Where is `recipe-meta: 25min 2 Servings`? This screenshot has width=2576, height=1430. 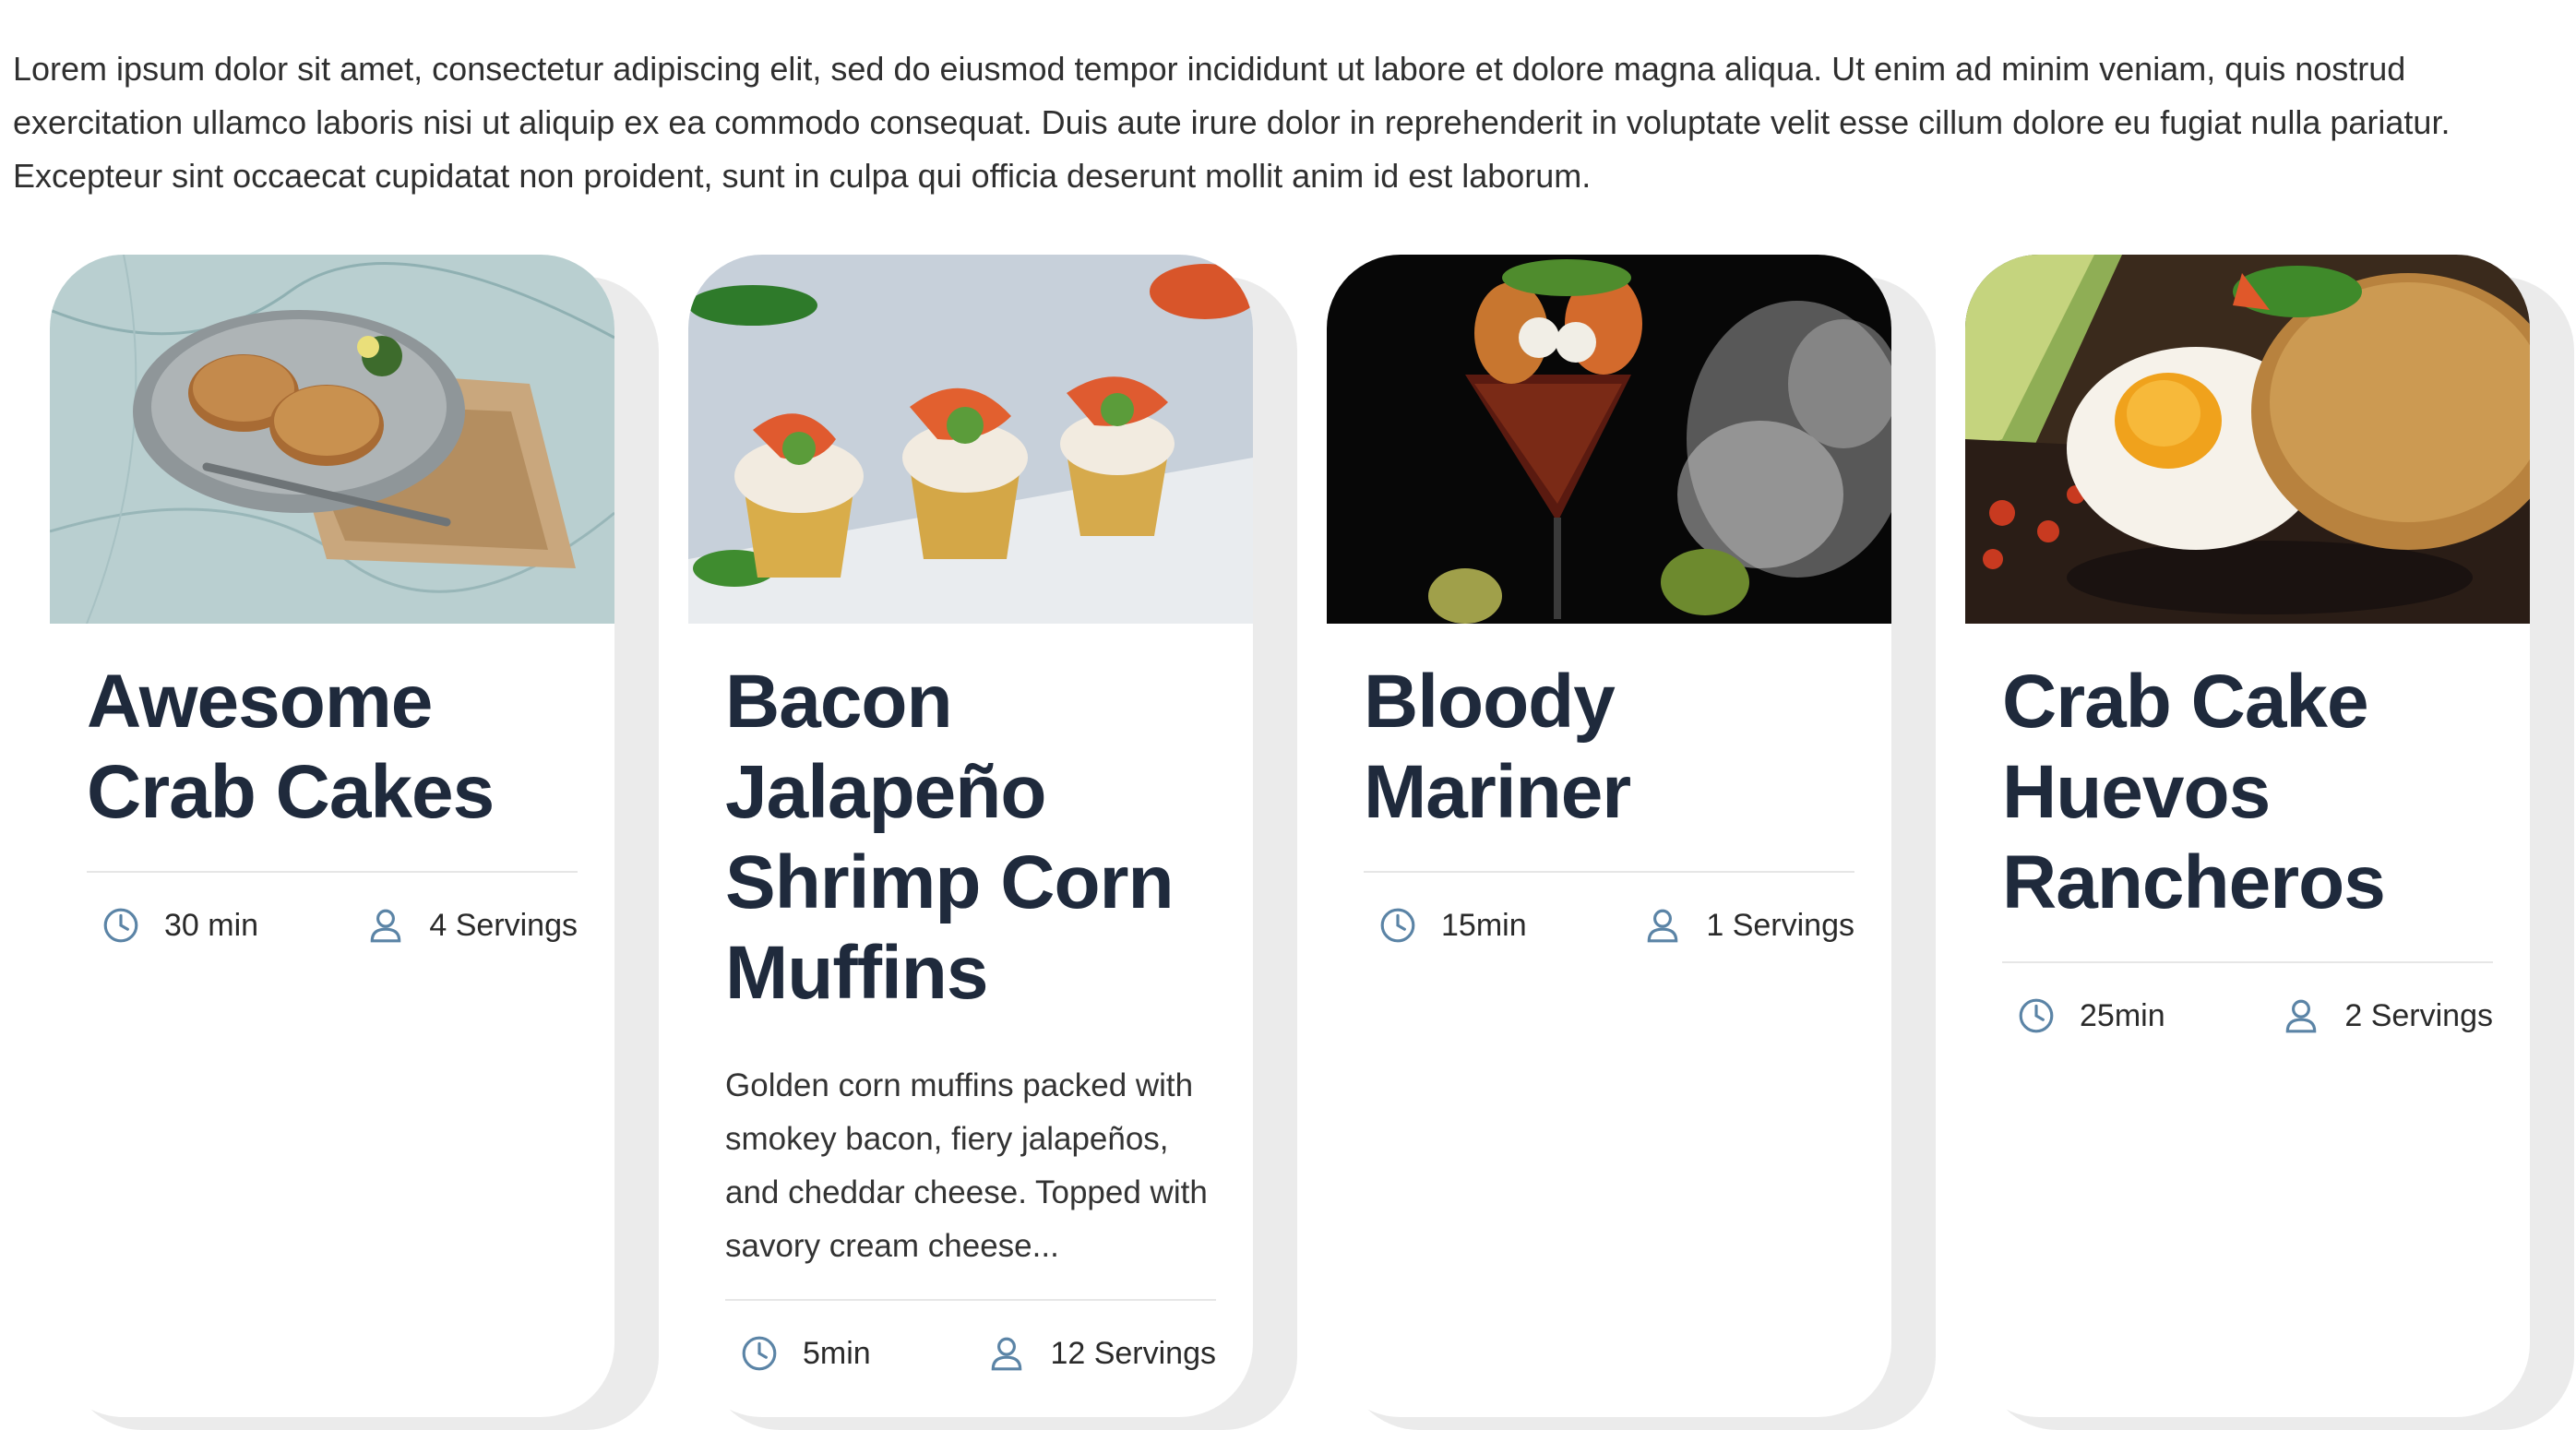
recipe-meta: 25min 2 Servings is located at coordinates (2247, 1016).